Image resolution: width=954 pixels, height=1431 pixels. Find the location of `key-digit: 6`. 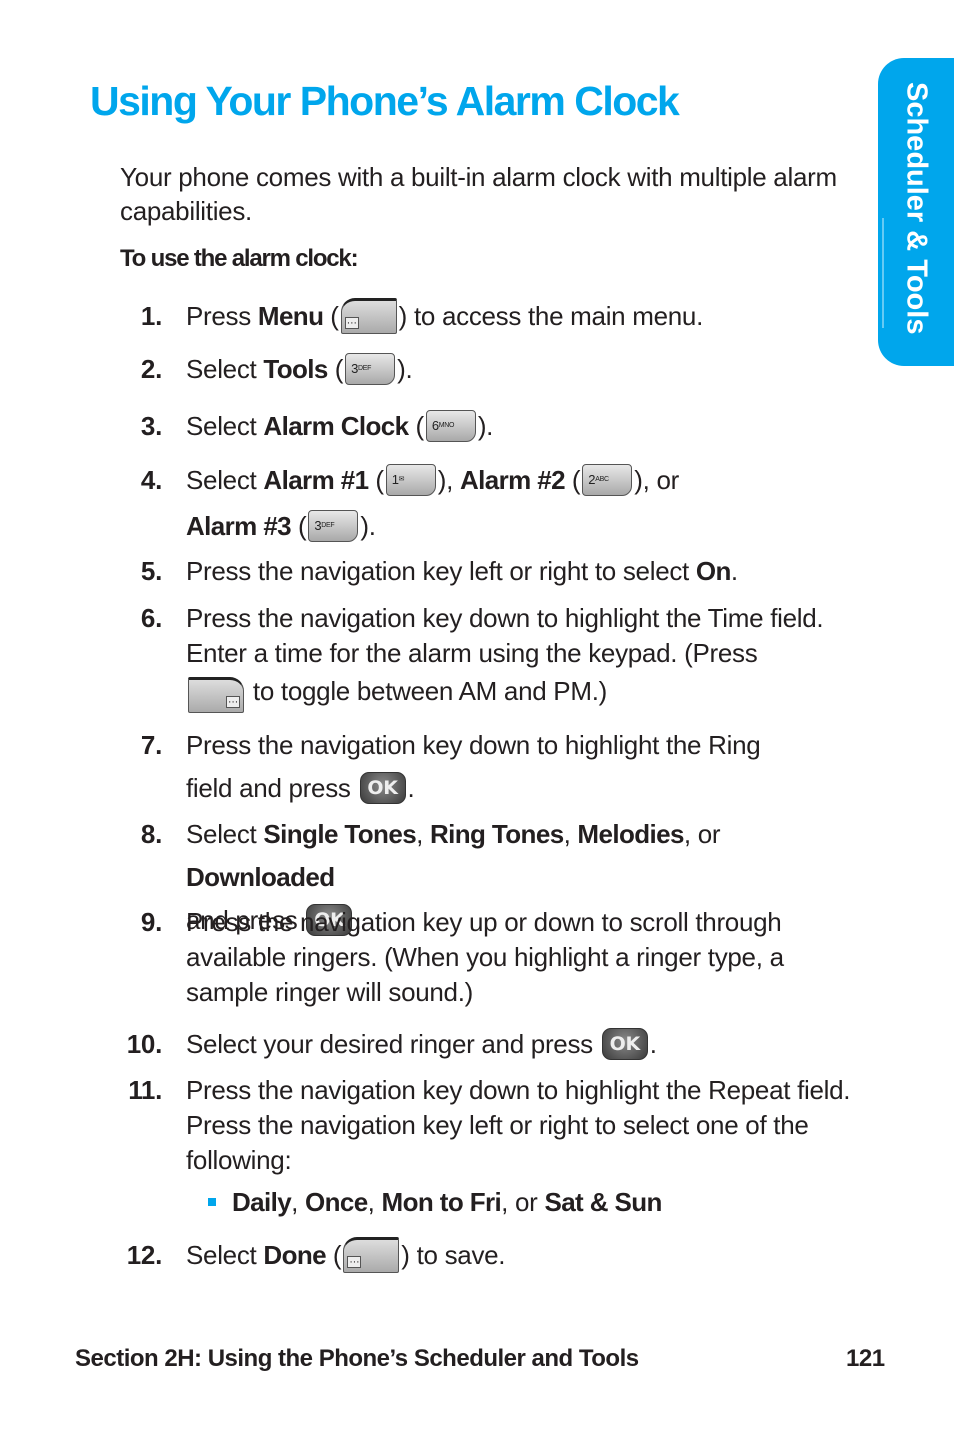

key-digit: 6 is located at coordinates (435, 426).